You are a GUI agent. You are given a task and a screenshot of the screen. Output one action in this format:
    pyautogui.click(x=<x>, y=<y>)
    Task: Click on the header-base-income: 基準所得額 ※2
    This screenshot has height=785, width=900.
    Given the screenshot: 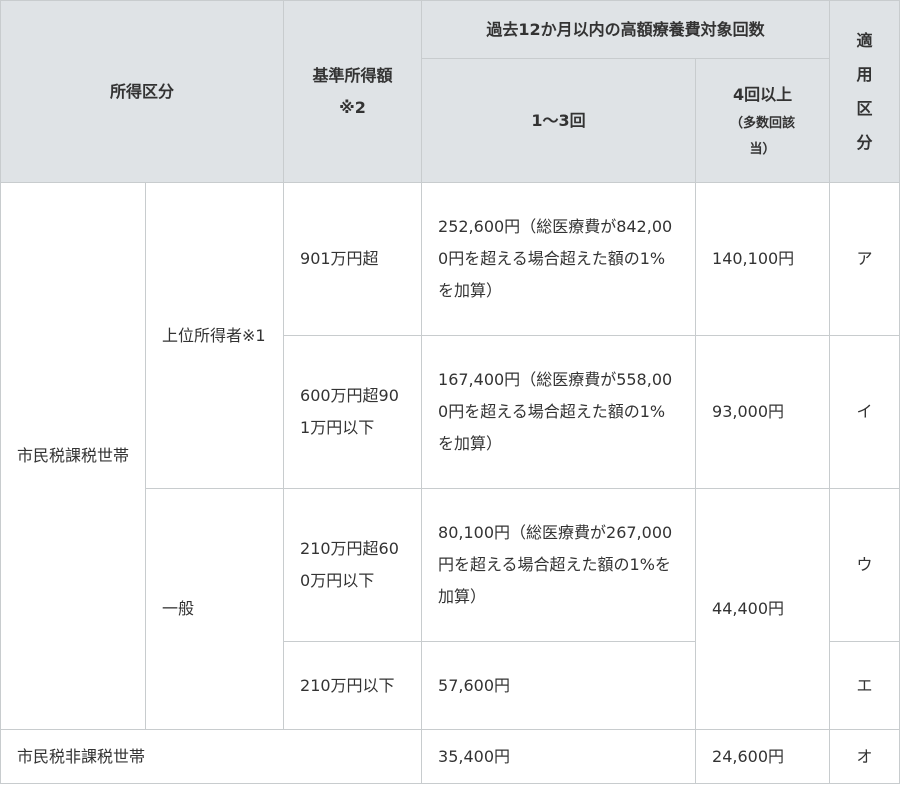 What is the action you would take?
    pyautogui.click(x=353, y=91)
    